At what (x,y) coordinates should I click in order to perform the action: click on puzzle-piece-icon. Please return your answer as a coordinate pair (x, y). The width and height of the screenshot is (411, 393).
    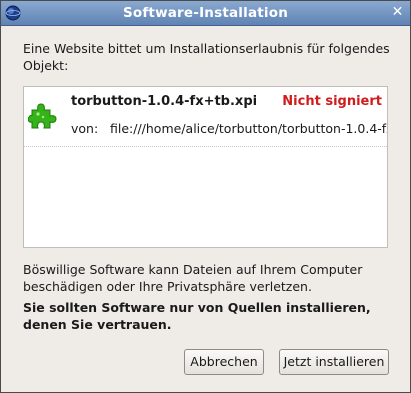
    Looking at the image, I should click on (42, 116).